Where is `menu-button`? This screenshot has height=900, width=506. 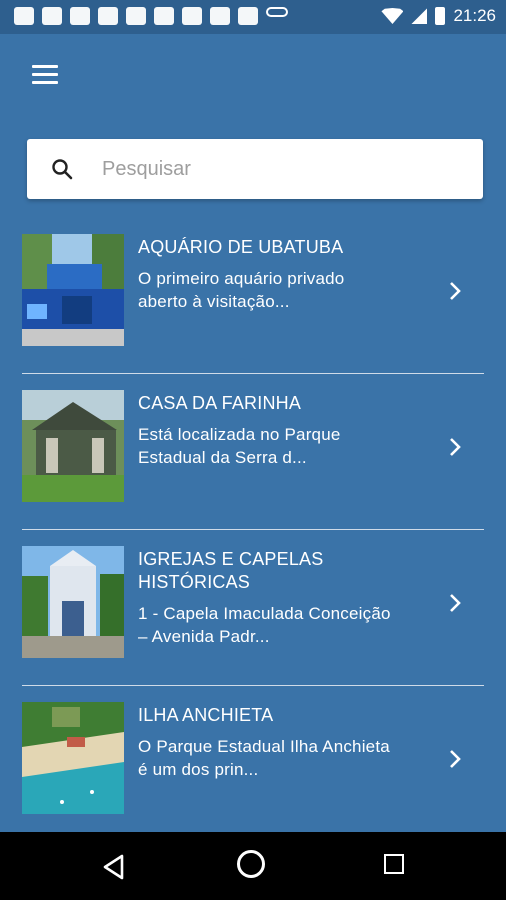 menu-button is located at coordinates (45, 75).